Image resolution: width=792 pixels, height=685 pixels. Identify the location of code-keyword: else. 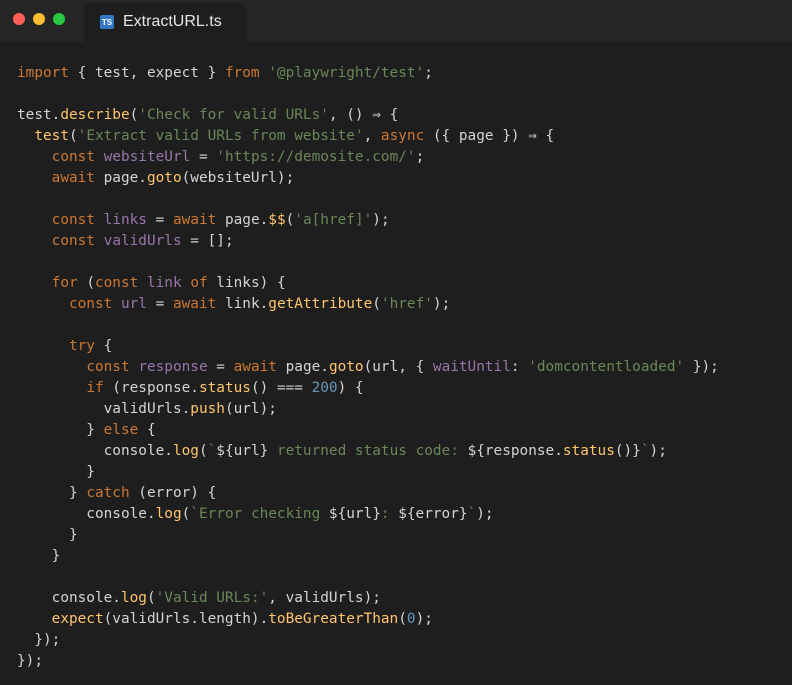
(121, 430).